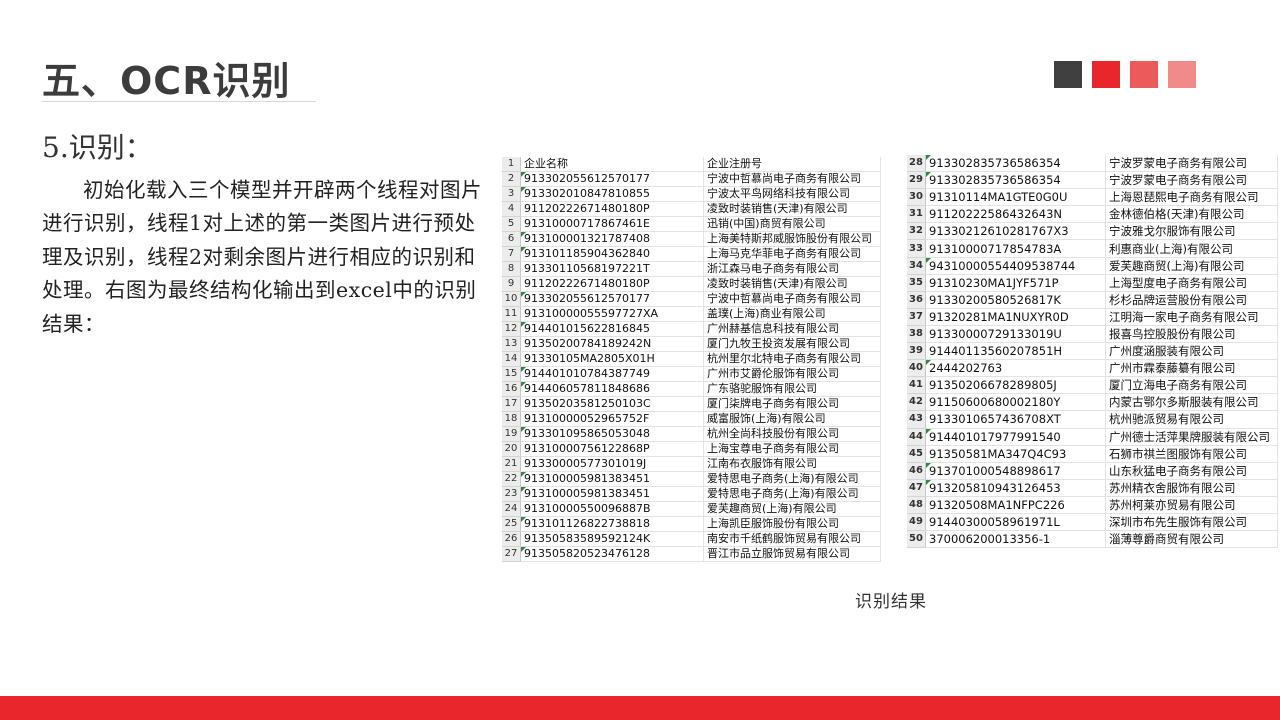 The height and width of the screenshot is (720, 1280). Describe the element at coordinates (612, 284) in the screenshot. I see `cell-registration-number: 91120222671480180P` at that location.